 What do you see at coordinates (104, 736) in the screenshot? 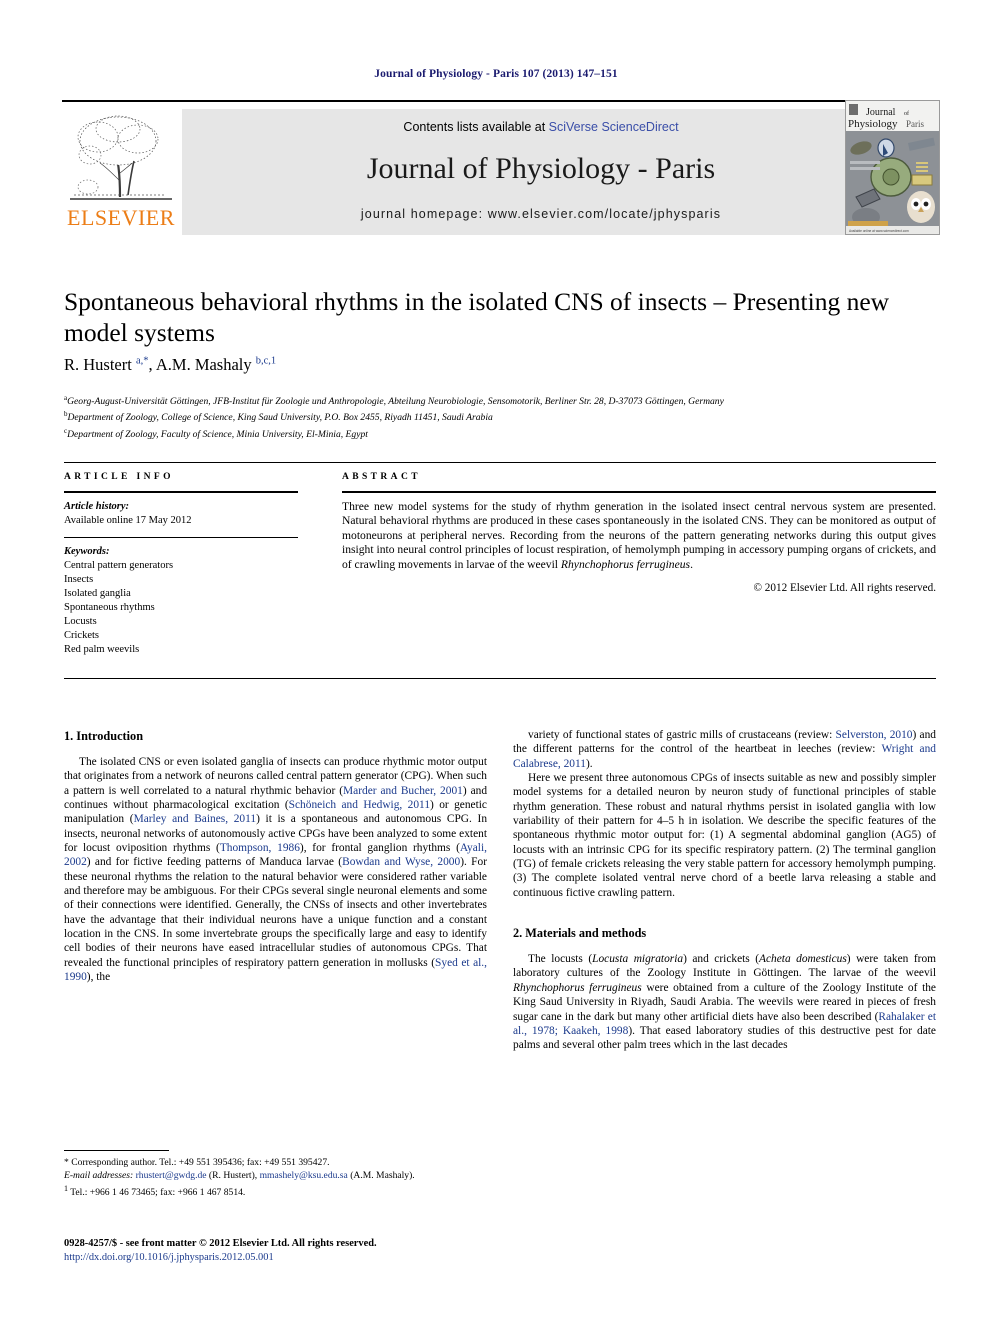
I see `section-heading-introduction: 1. Introduction` at bounding box center [104, 736].